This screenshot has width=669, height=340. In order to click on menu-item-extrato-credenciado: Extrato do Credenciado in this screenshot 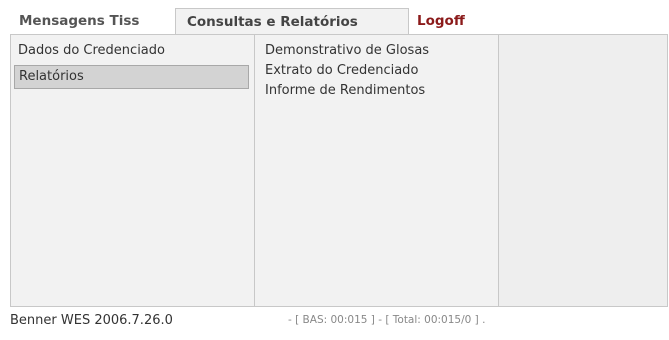, I will do `click(376, 71)`.